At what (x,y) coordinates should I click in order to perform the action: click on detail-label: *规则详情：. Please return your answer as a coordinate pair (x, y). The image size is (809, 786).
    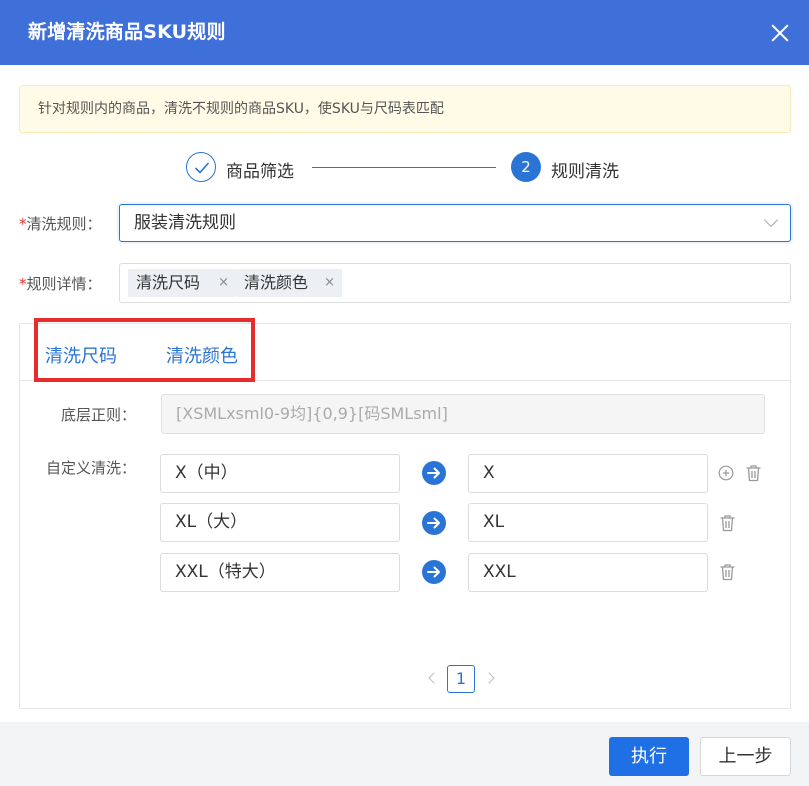
    Looking at the image, I should click on (60, 283).